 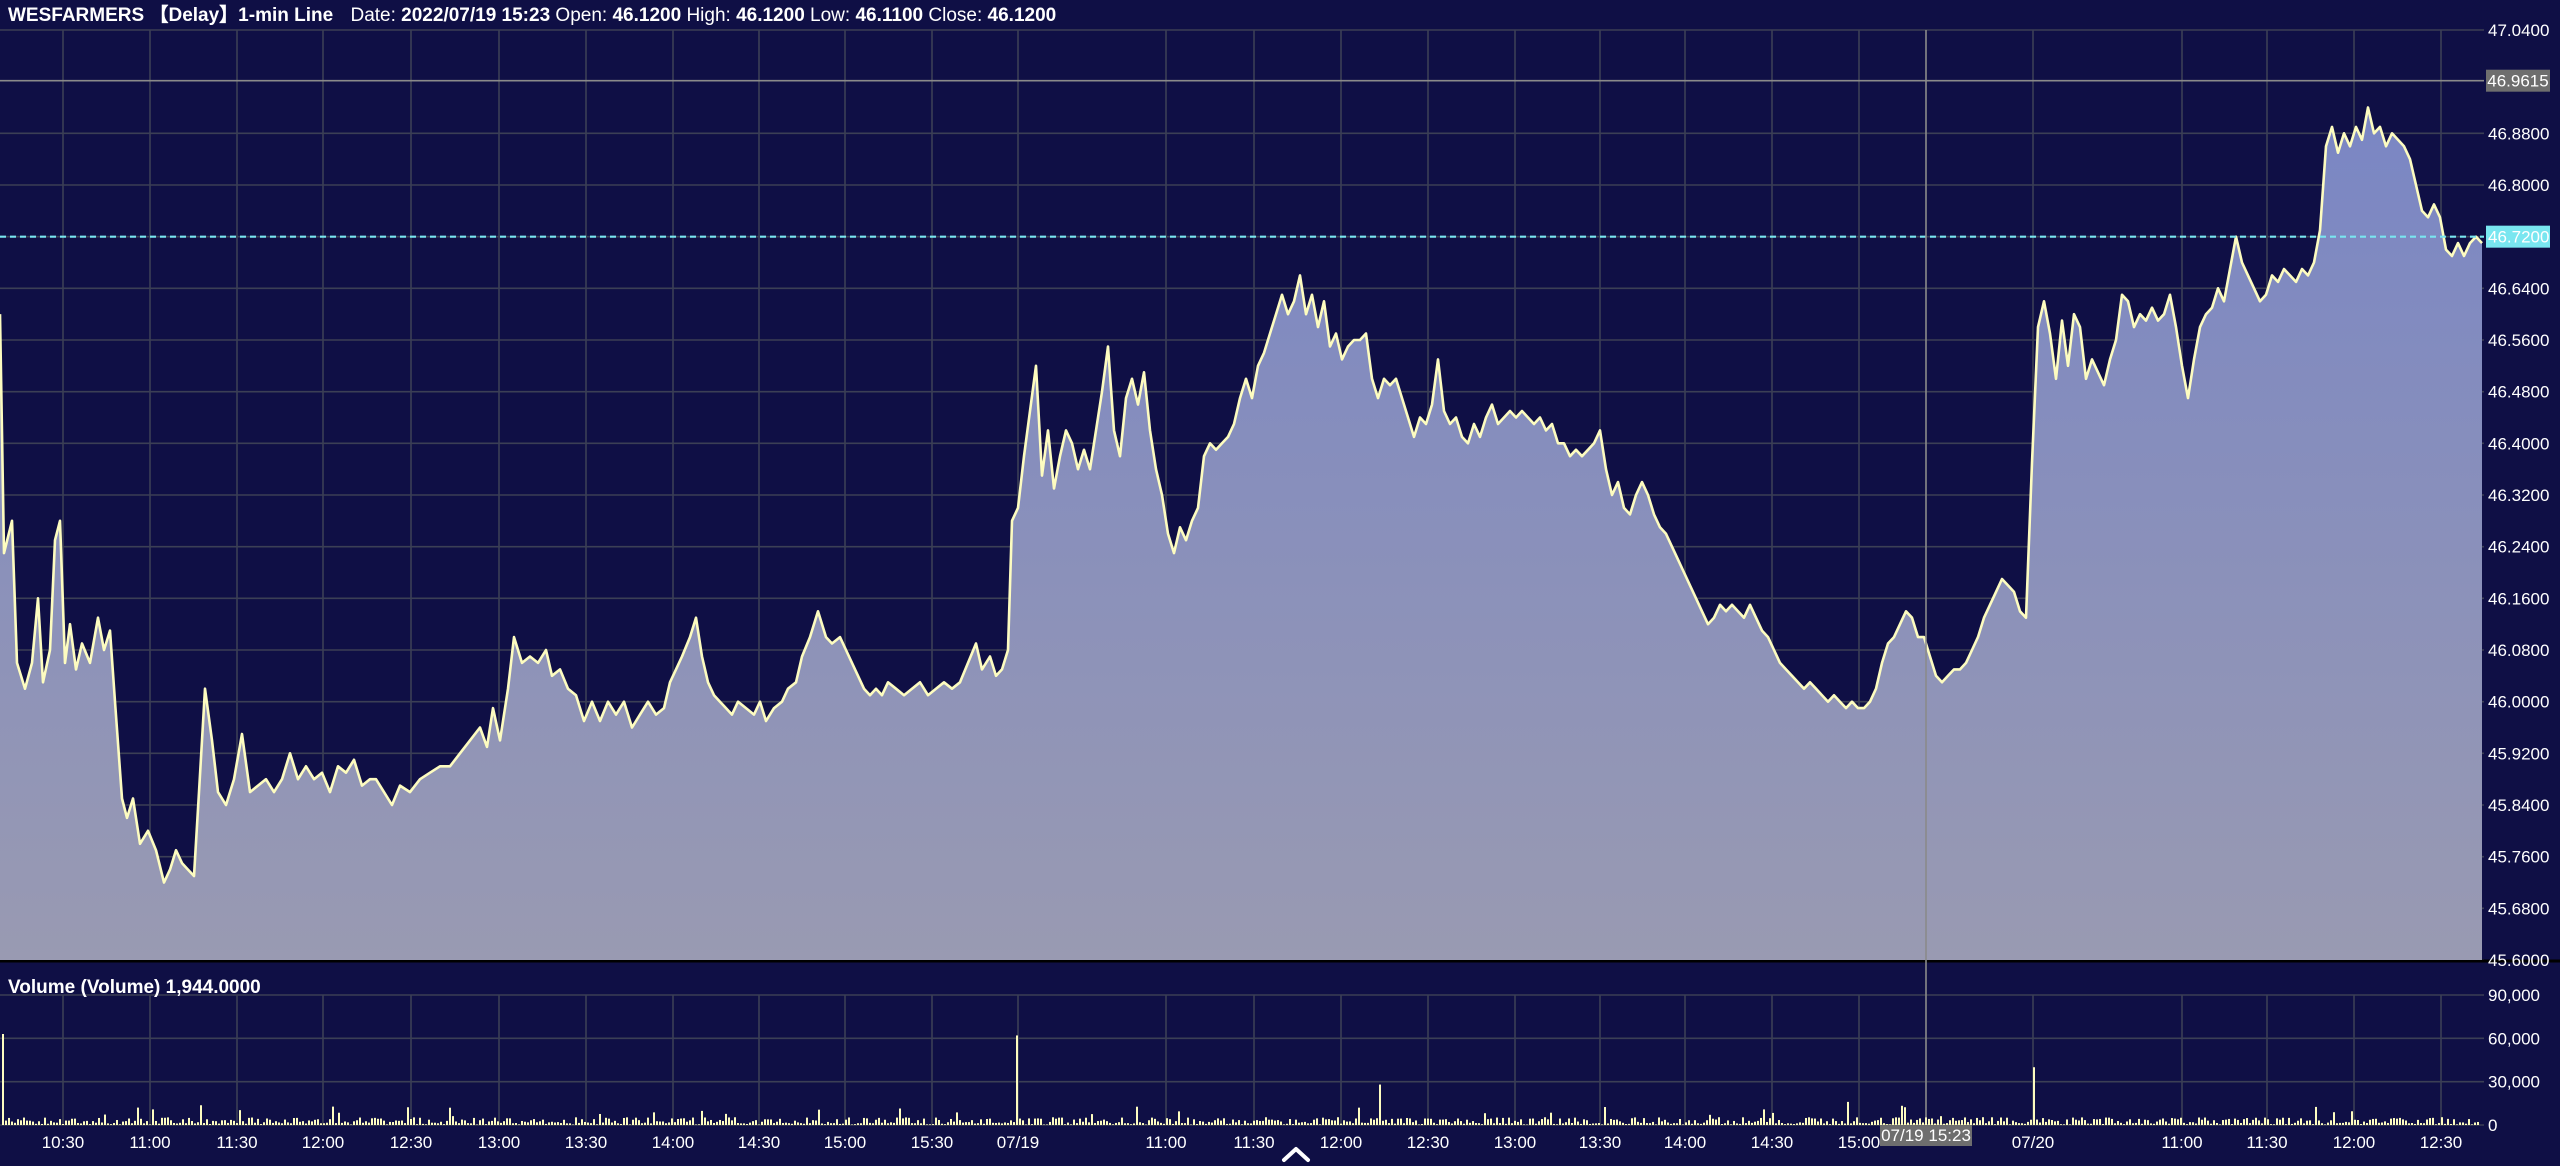 I want to click on time-tick-label: 10:30, so click(x=63, y=1142).